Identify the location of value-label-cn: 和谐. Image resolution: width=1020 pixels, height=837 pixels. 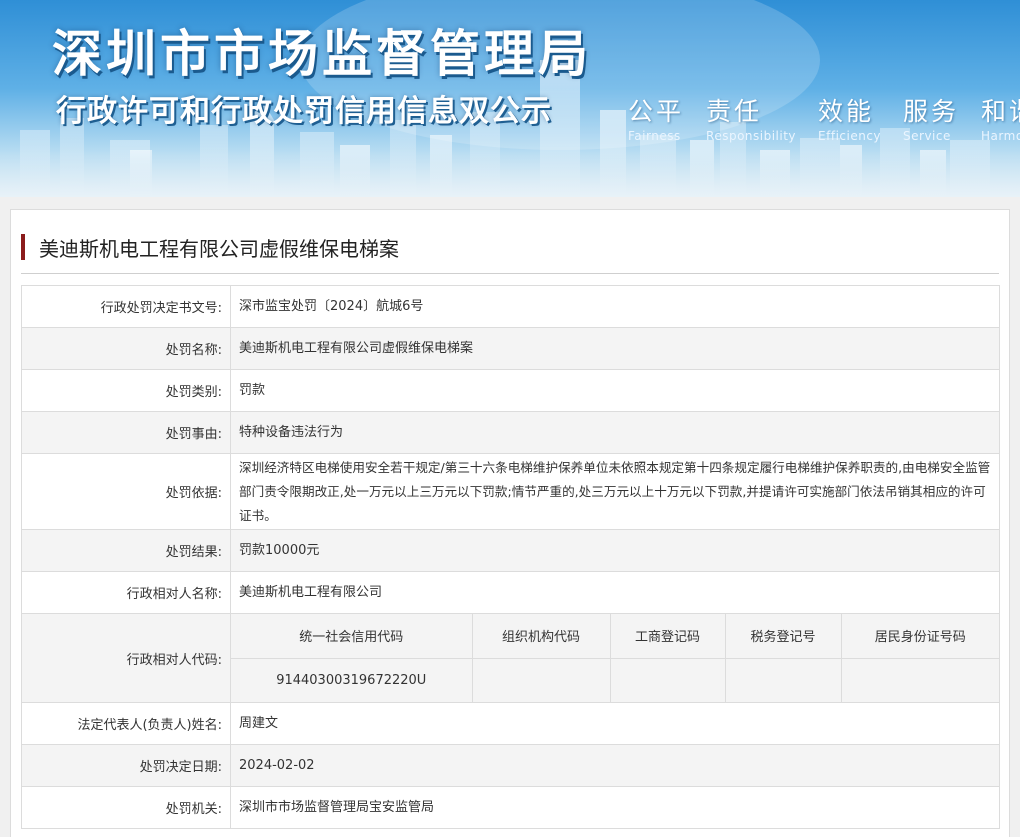
(1000, 111).